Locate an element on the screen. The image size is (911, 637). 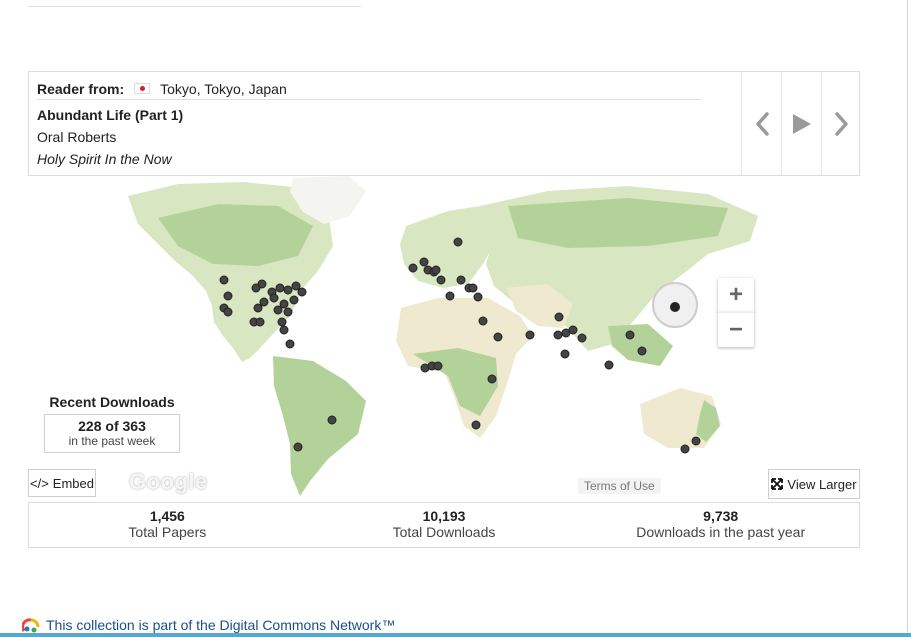
next-button is located at coordinates (841, 123).